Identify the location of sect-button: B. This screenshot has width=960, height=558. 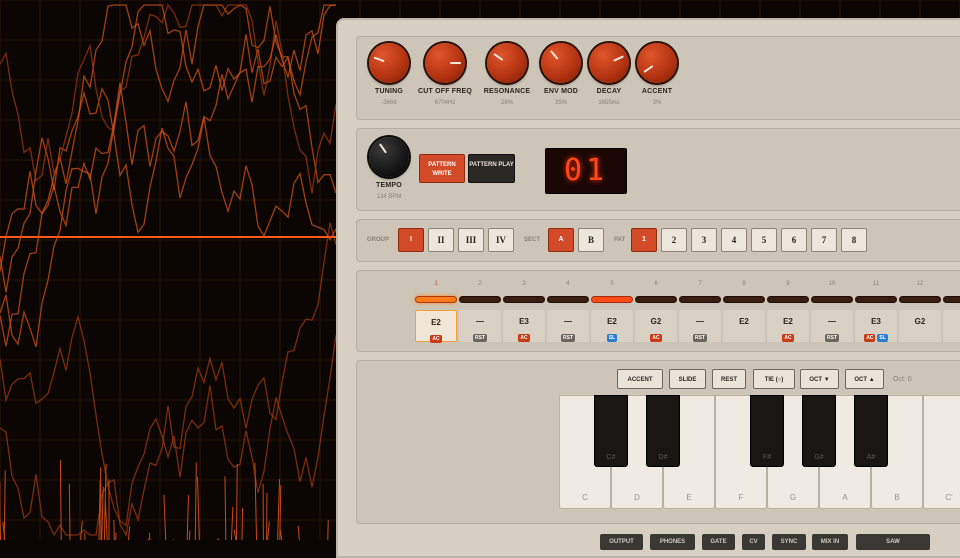
(591, 240).